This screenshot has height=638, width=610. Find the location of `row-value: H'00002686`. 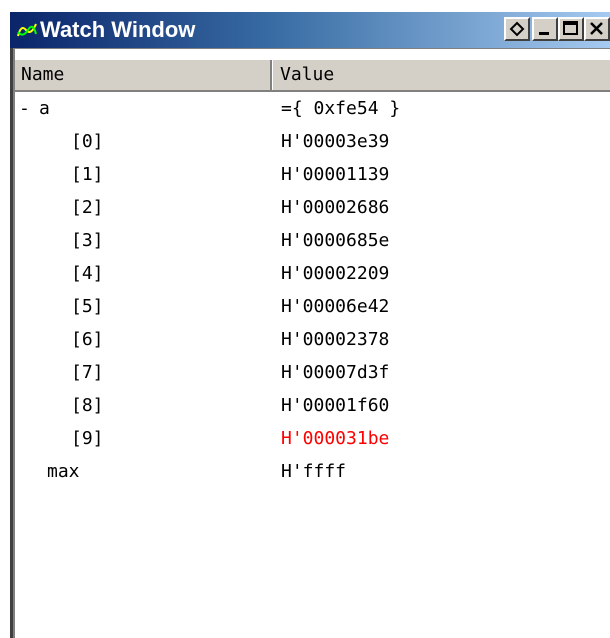

row-value: H'00002686 is located at coordinates (335, 207).